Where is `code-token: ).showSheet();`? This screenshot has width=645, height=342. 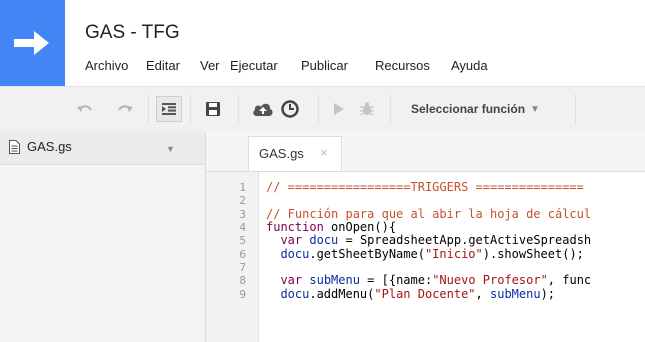
code-token: ).showSheet(); is located at coordinates (533, 253).